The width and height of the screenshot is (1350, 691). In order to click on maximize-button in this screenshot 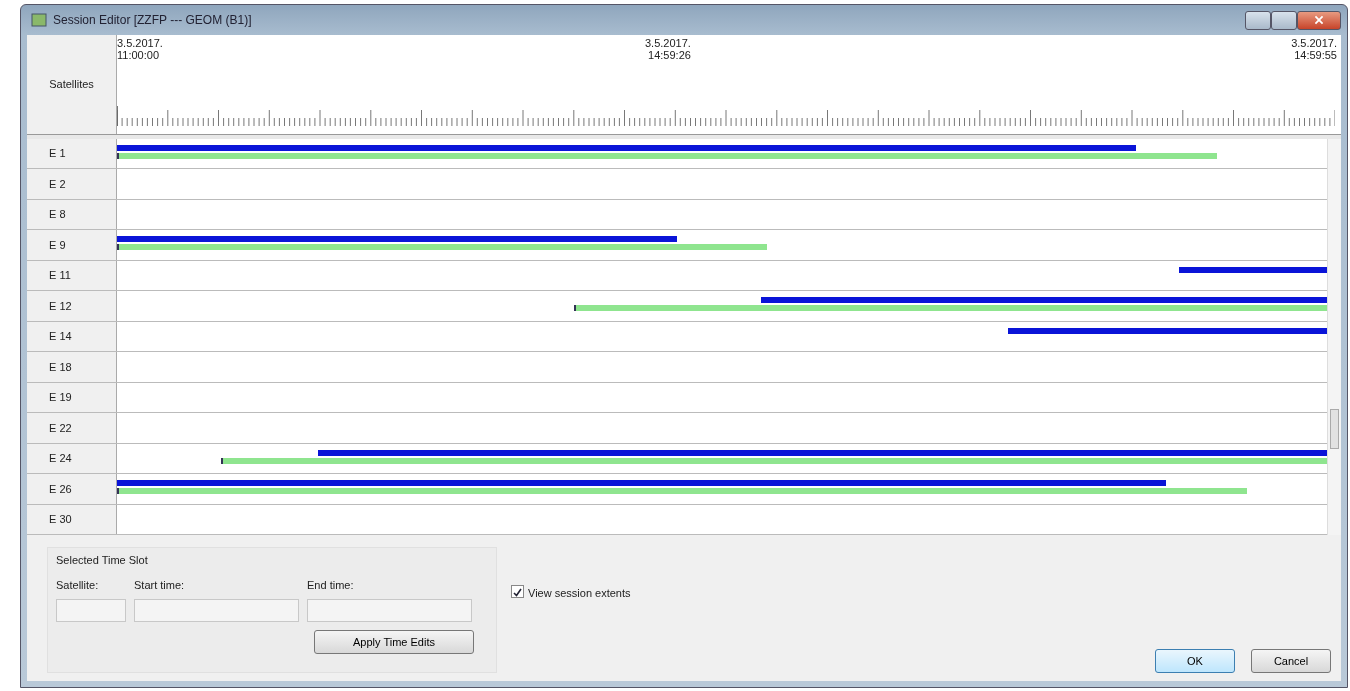, I will do `click(1284, 20)`.